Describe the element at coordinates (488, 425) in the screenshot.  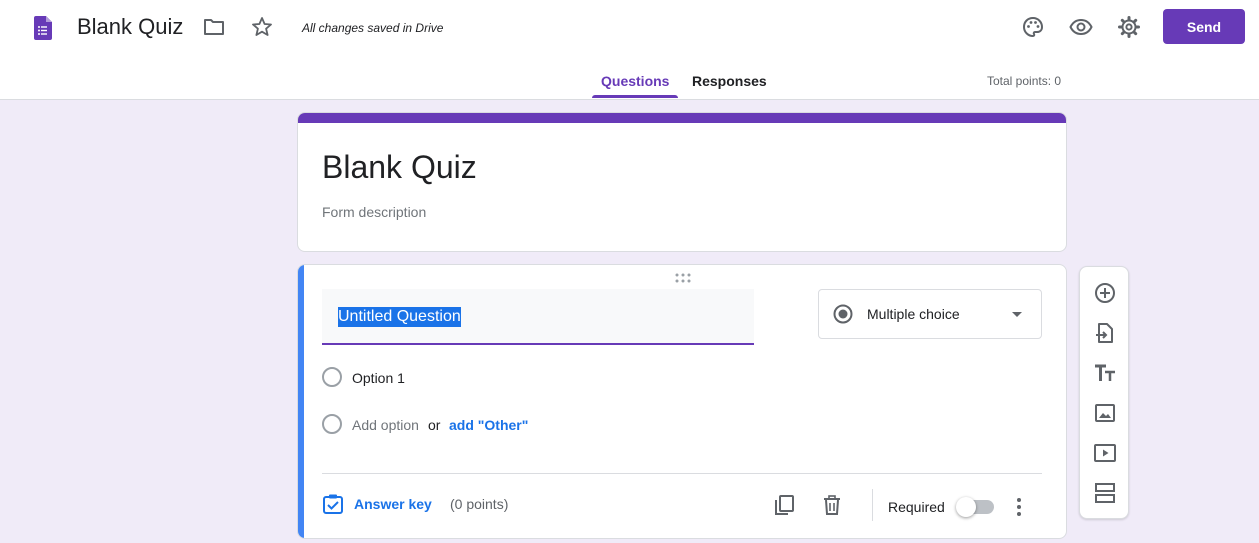
I see `add-other-link: add "Other"` at that location.